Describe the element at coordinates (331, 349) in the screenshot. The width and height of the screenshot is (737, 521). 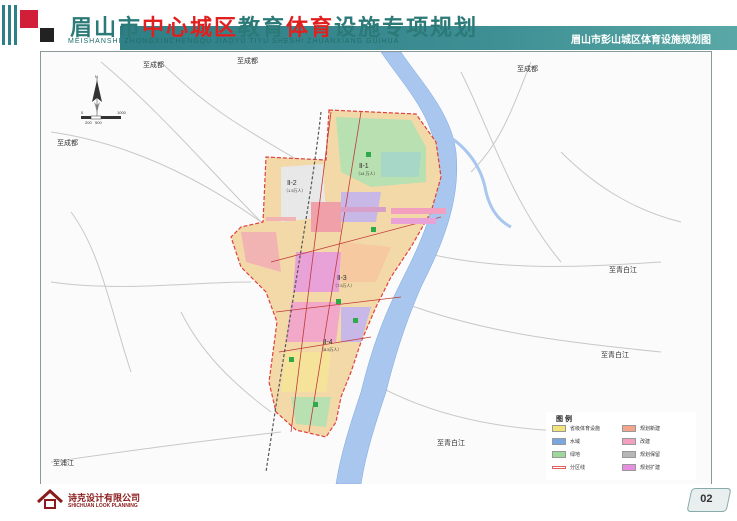
I see `district-pop-d4: （8.5万人）` at that location.